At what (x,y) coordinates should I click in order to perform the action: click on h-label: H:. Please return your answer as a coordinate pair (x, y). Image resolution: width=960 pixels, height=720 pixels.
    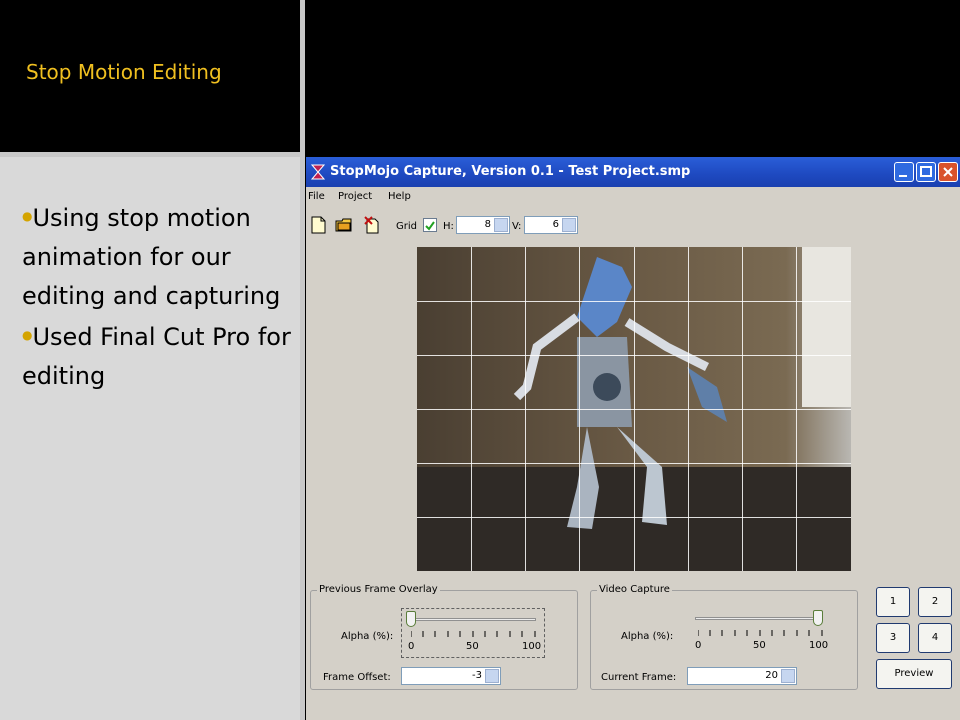
    Looking at the image, I should click on (448, 226).